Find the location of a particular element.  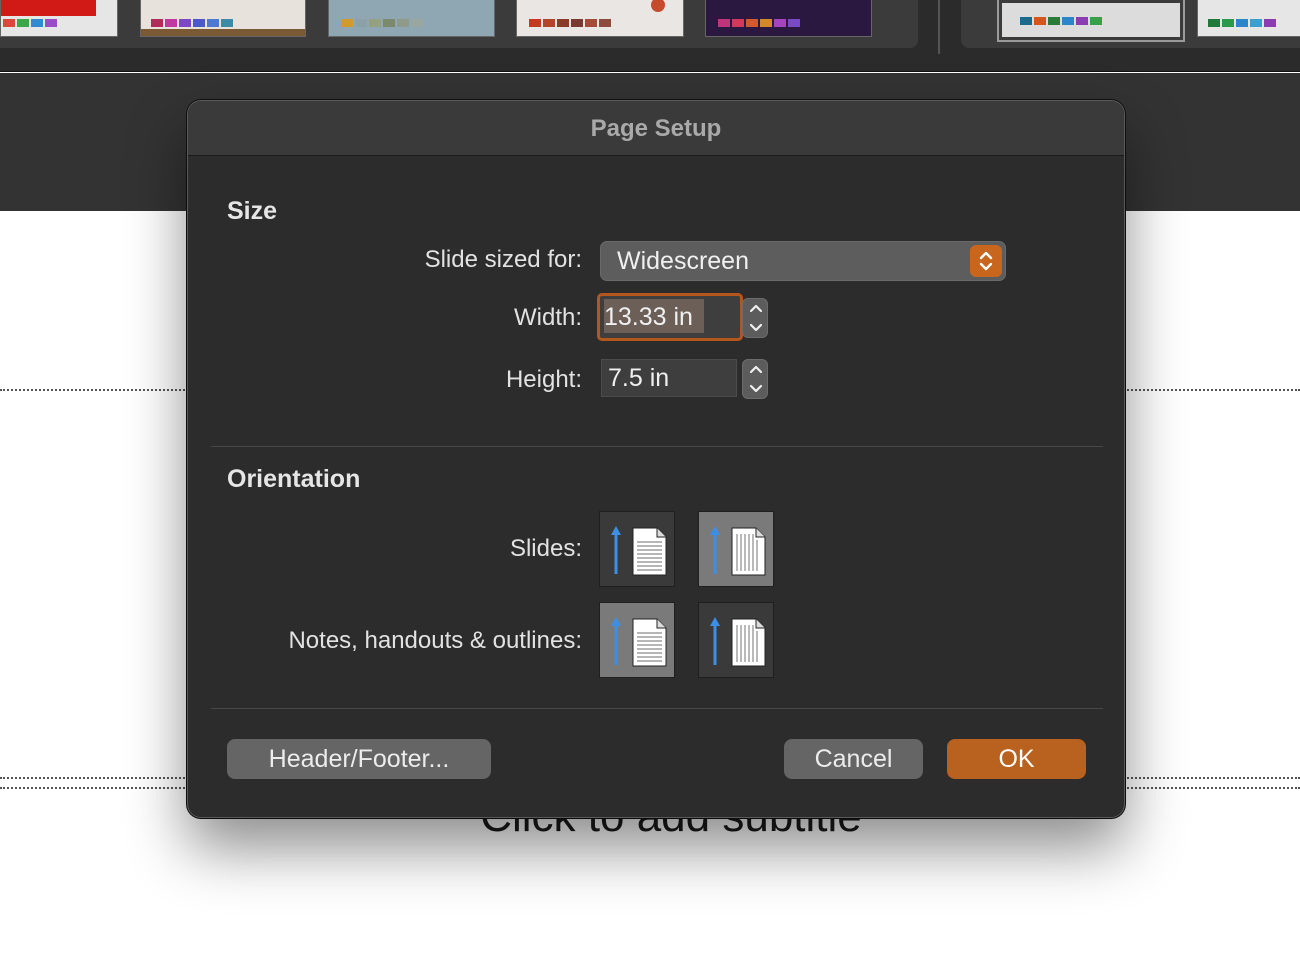

dialog-titlebar: Page Setup is located at coordinates (656, 128).